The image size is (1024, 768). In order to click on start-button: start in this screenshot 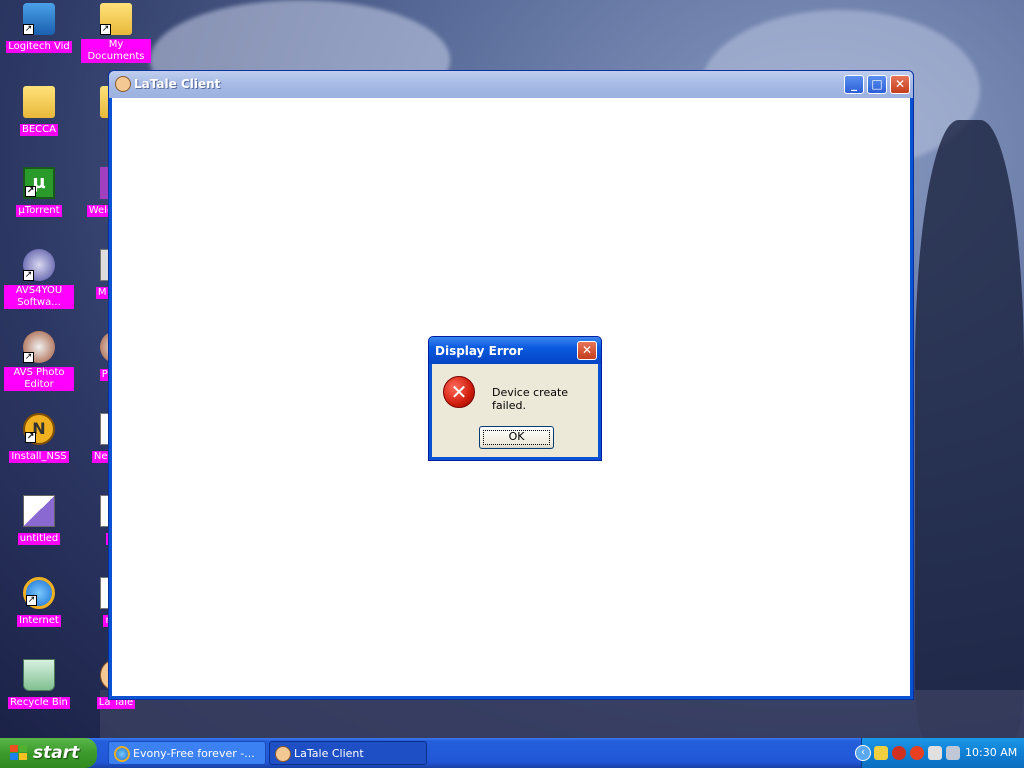, I will do `click(48, 753)`.